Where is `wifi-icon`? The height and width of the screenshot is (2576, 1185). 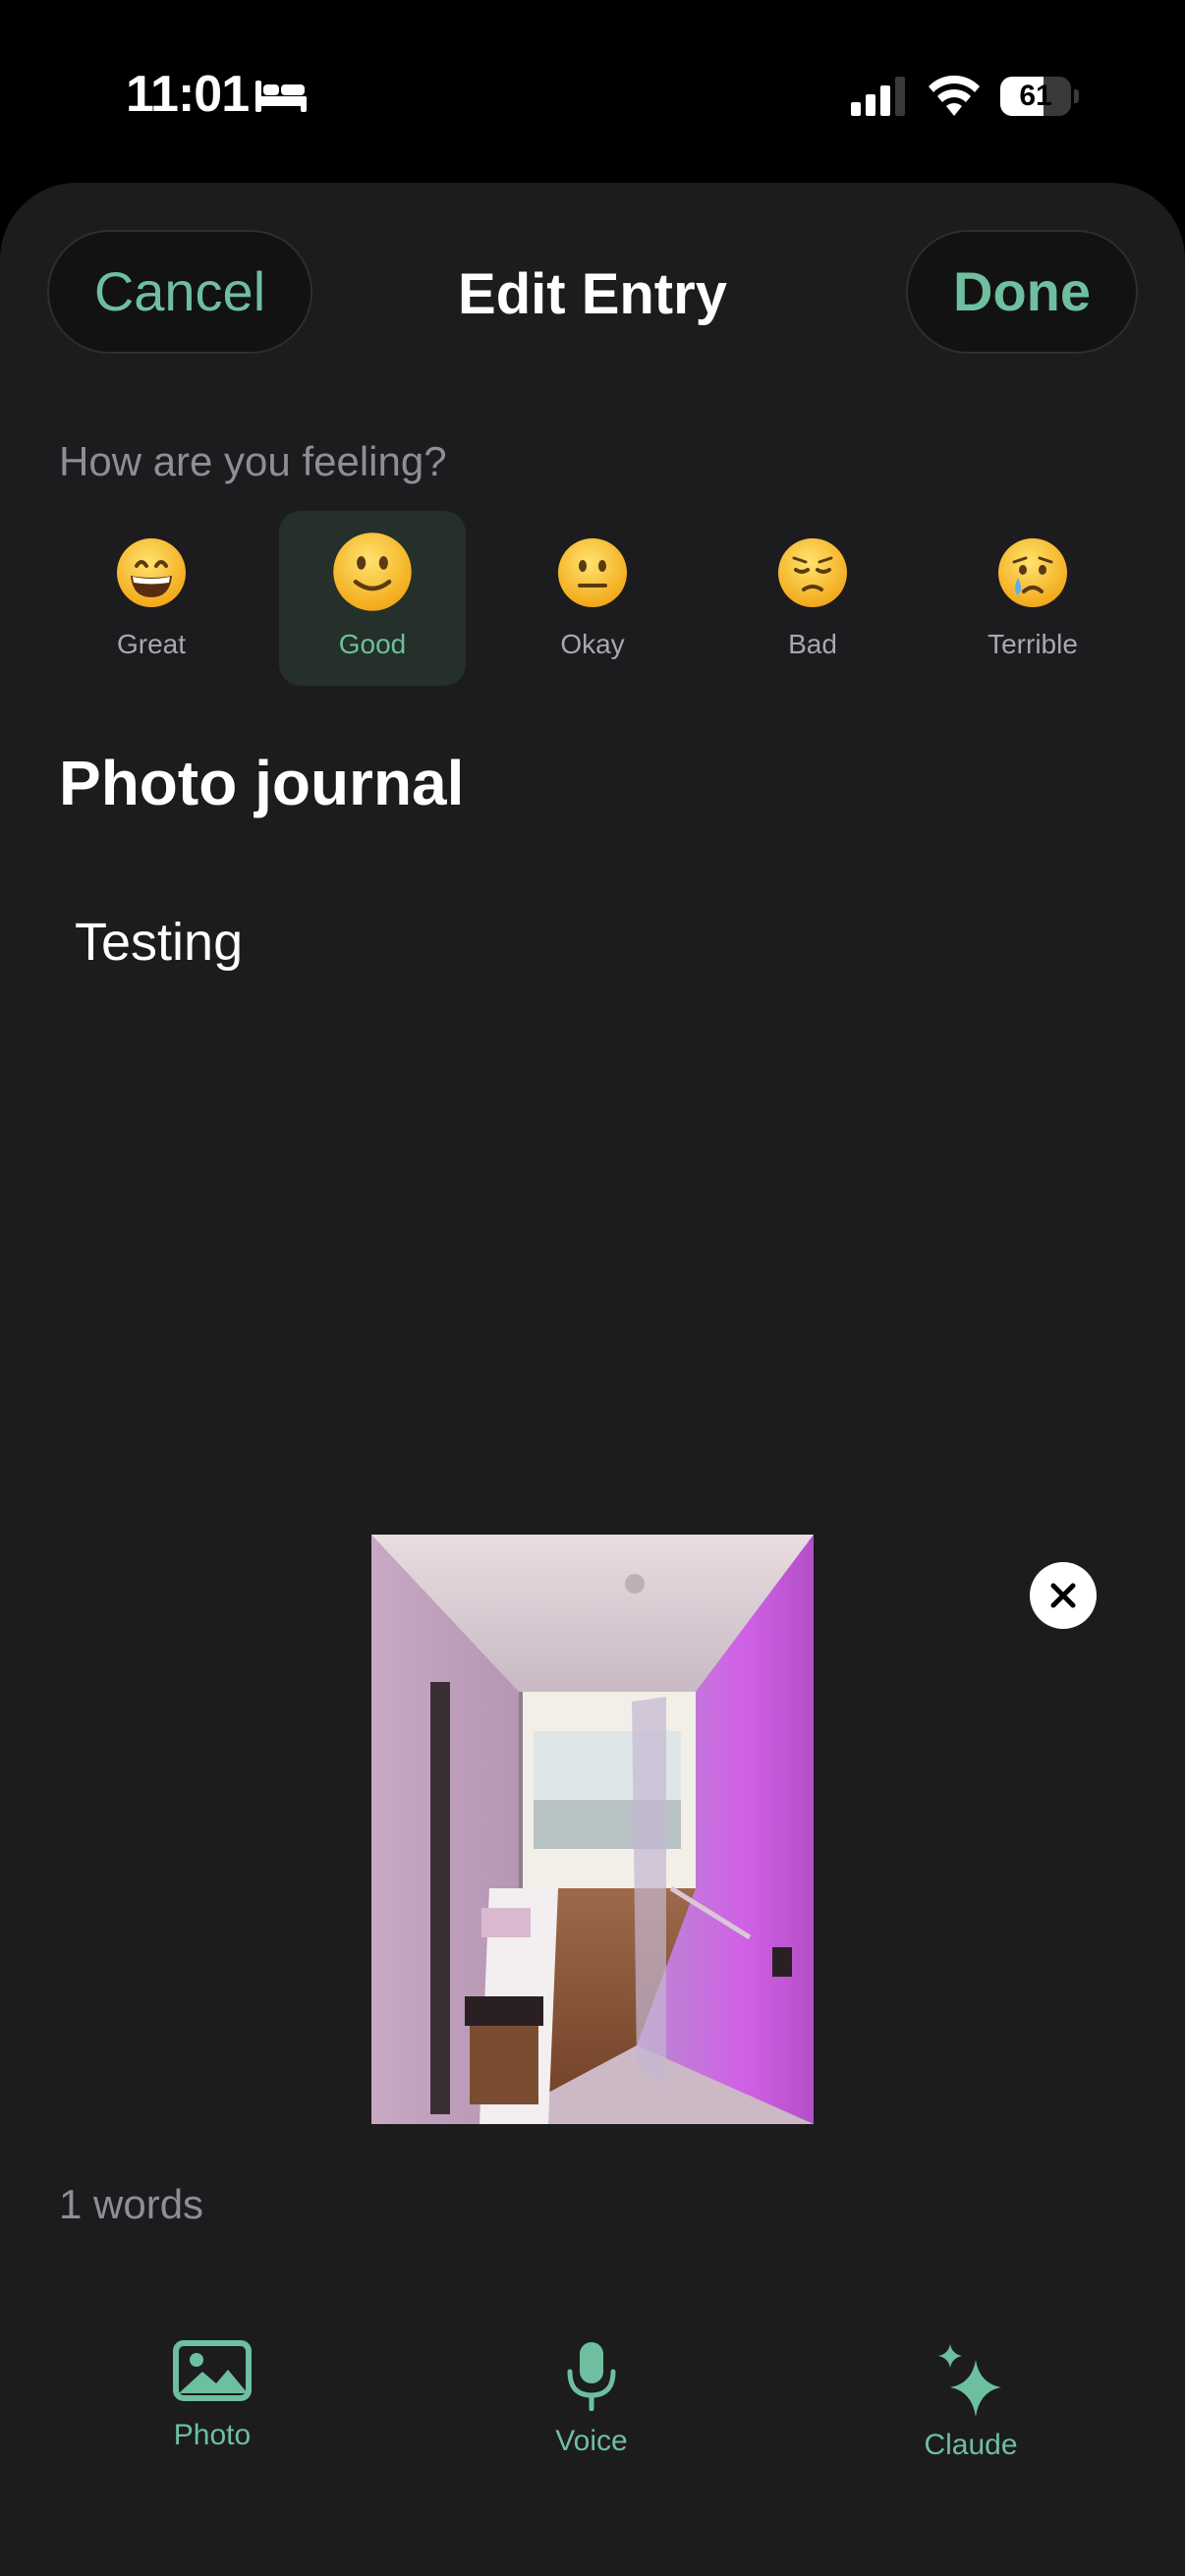
wifi-icon is located at coordinates (955, 95).